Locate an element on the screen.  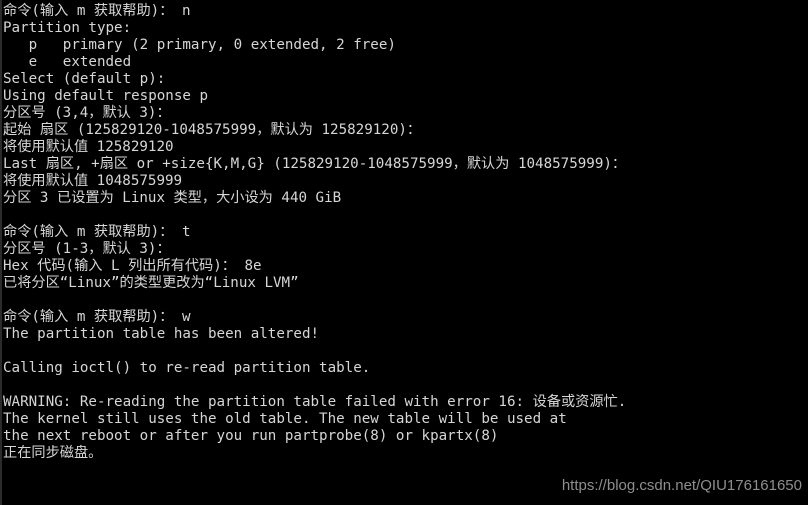
watermark-url: https://blog.csdn.net/QIU176161650 is located at coordinates (681, 485).